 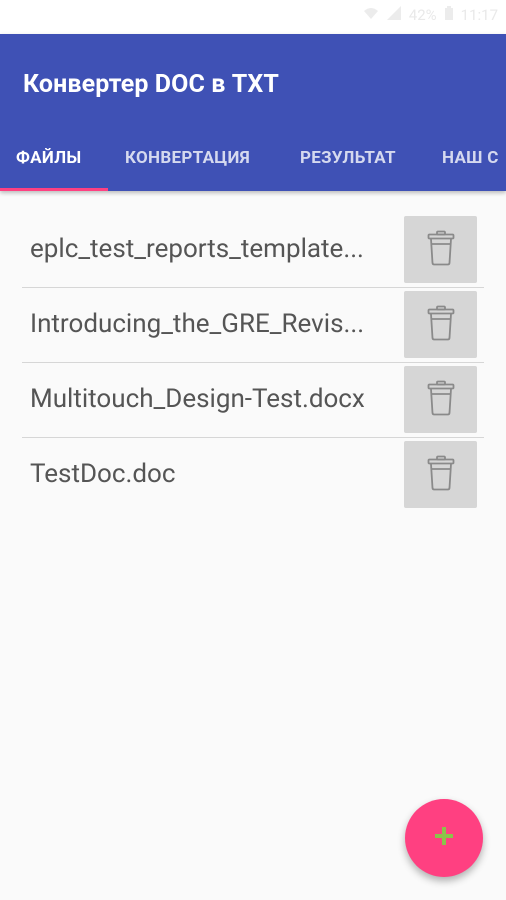 I want to click on status-icons: 42% 11:17, so click(x=430, y=15).